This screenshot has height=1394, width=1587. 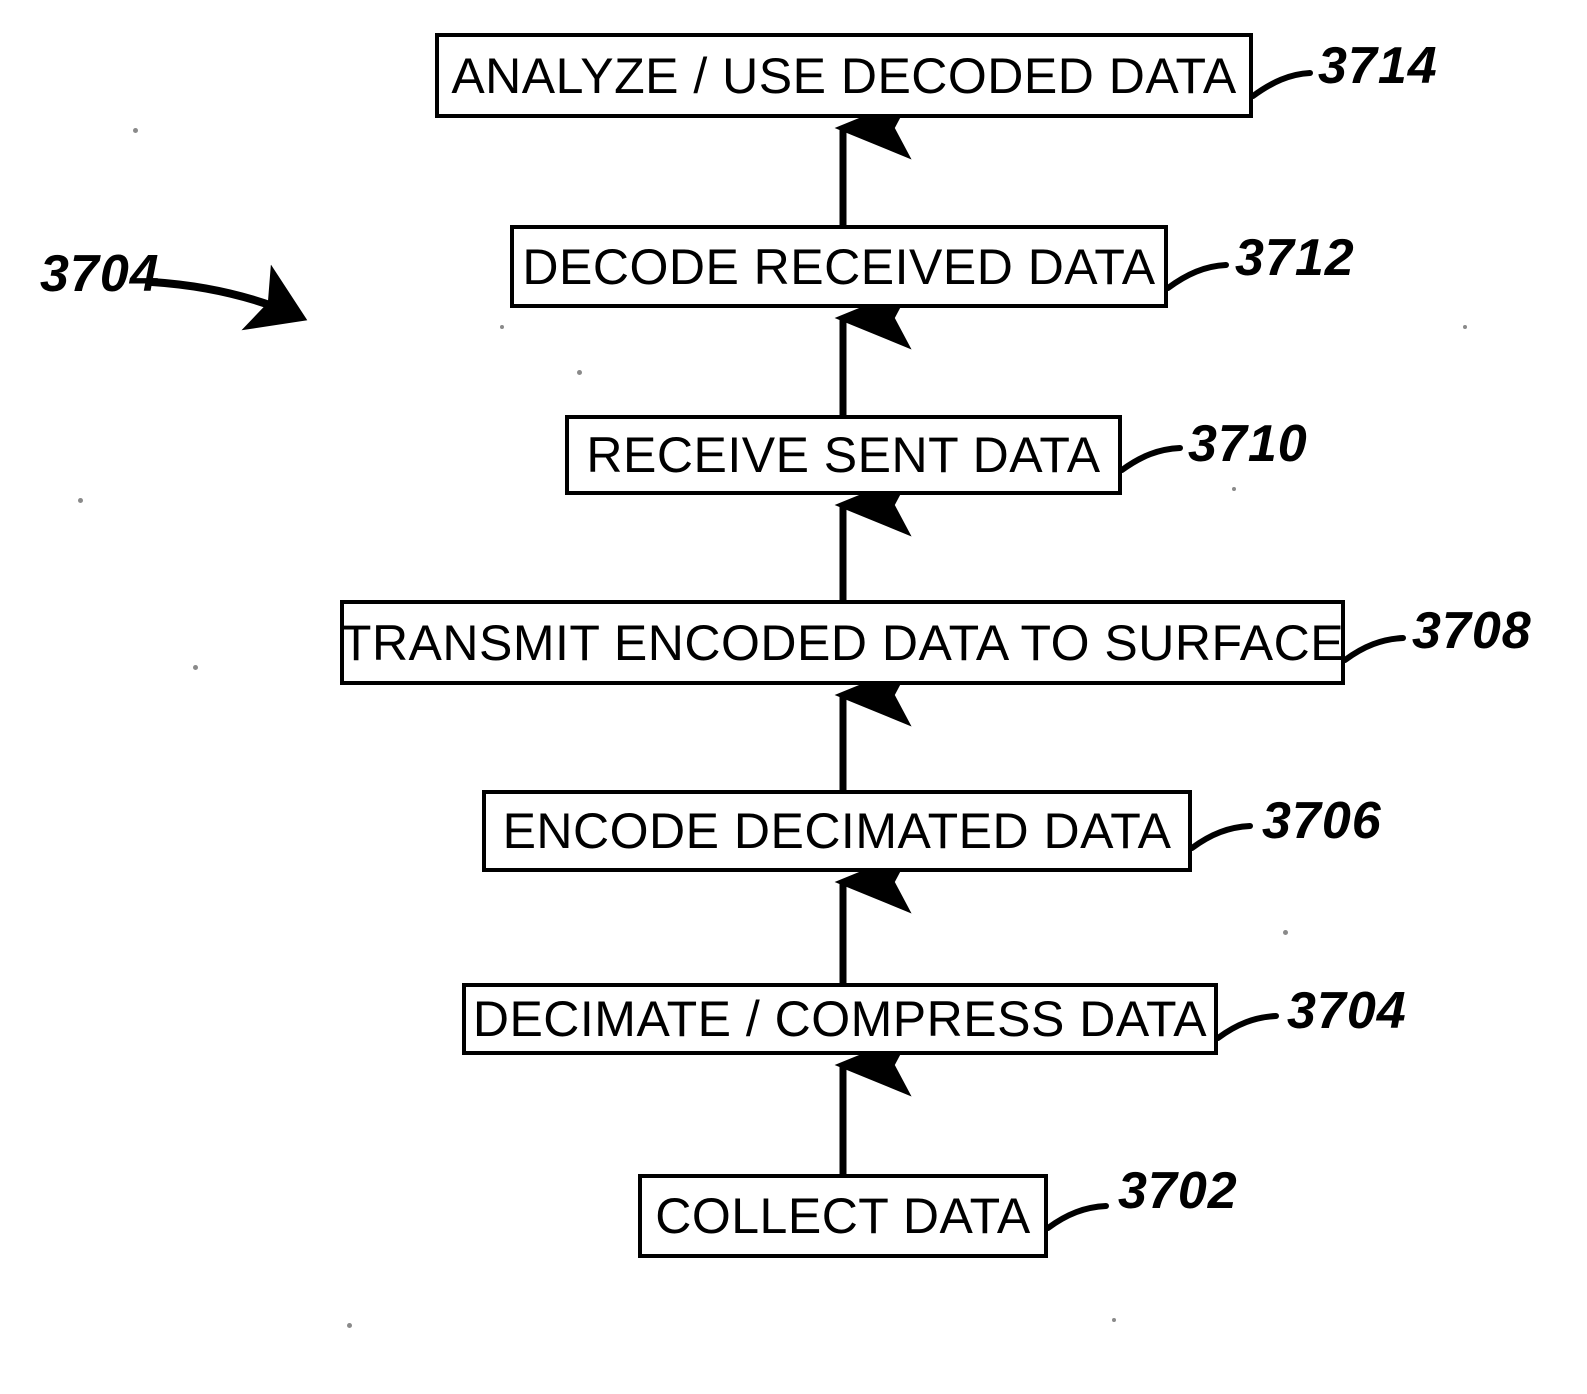 I want to click on step-box-3710: RECEIVE SENT DATA, so click(x=843, y=455).